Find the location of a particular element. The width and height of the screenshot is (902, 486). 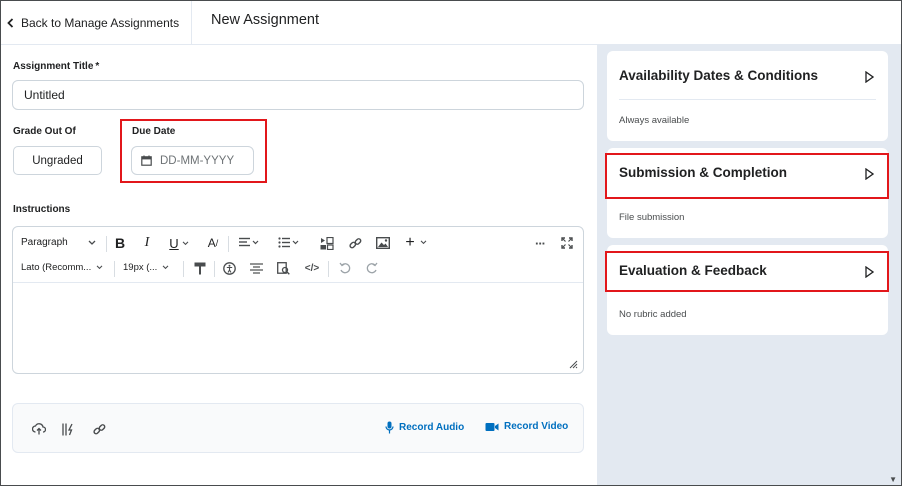

back-link-label: Back to Manage Assignments is located at coordinates (100, 22).